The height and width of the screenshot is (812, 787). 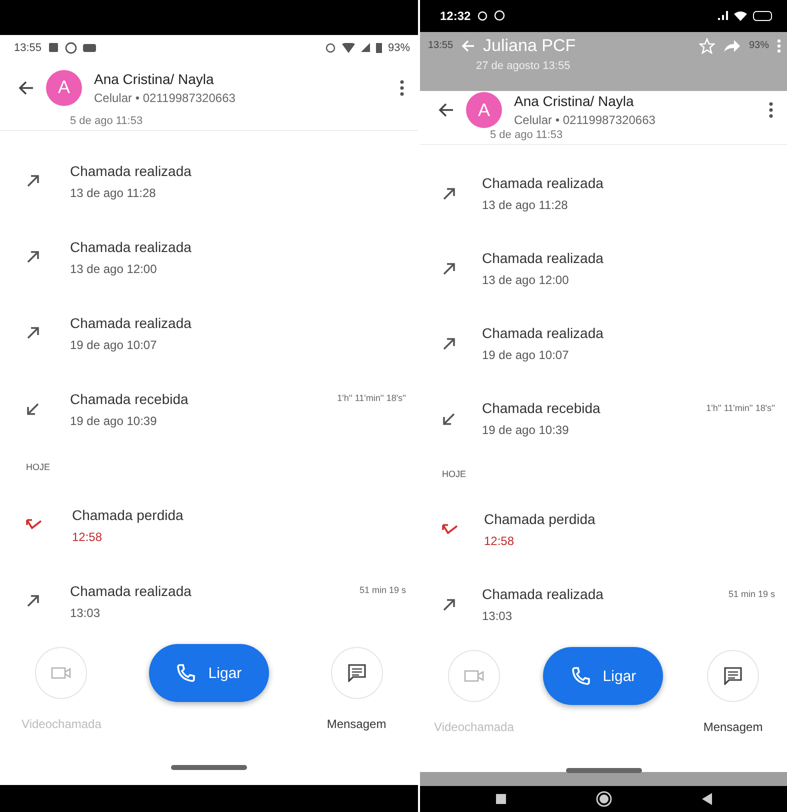 I want to click on home-icon, so click(x=604, y=799).